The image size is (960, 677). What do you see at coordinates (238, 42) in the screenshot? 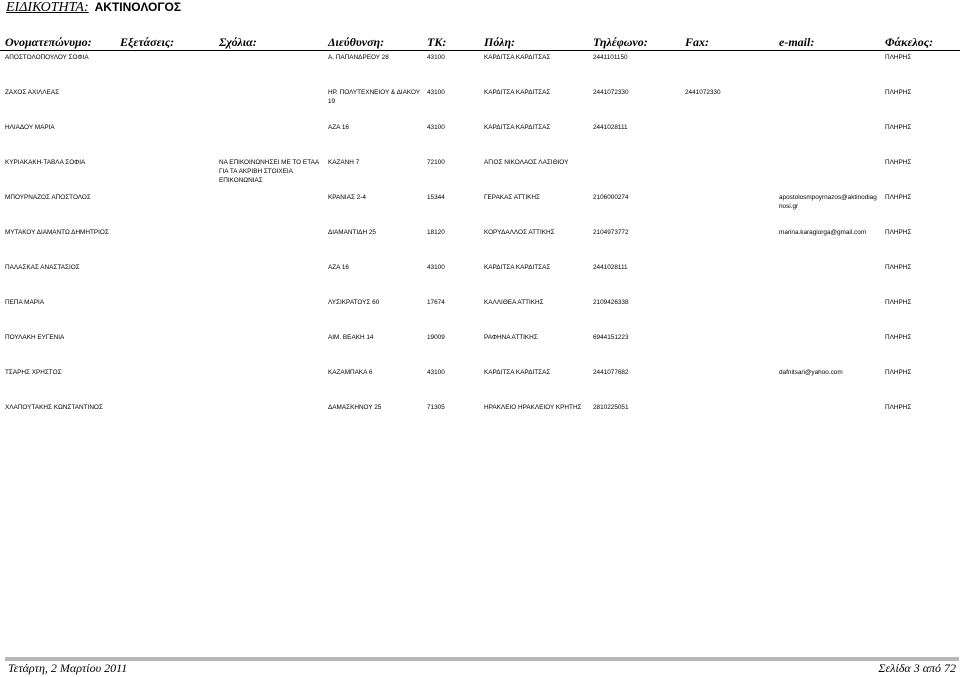
I see `column-header-comments: Σχόλια:` at bounding box center [238, 42].